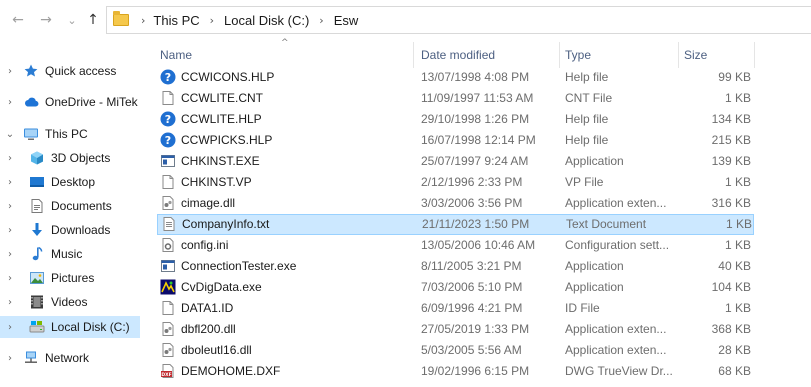  I want to click on column-header-name: Name, so click(285, 55).